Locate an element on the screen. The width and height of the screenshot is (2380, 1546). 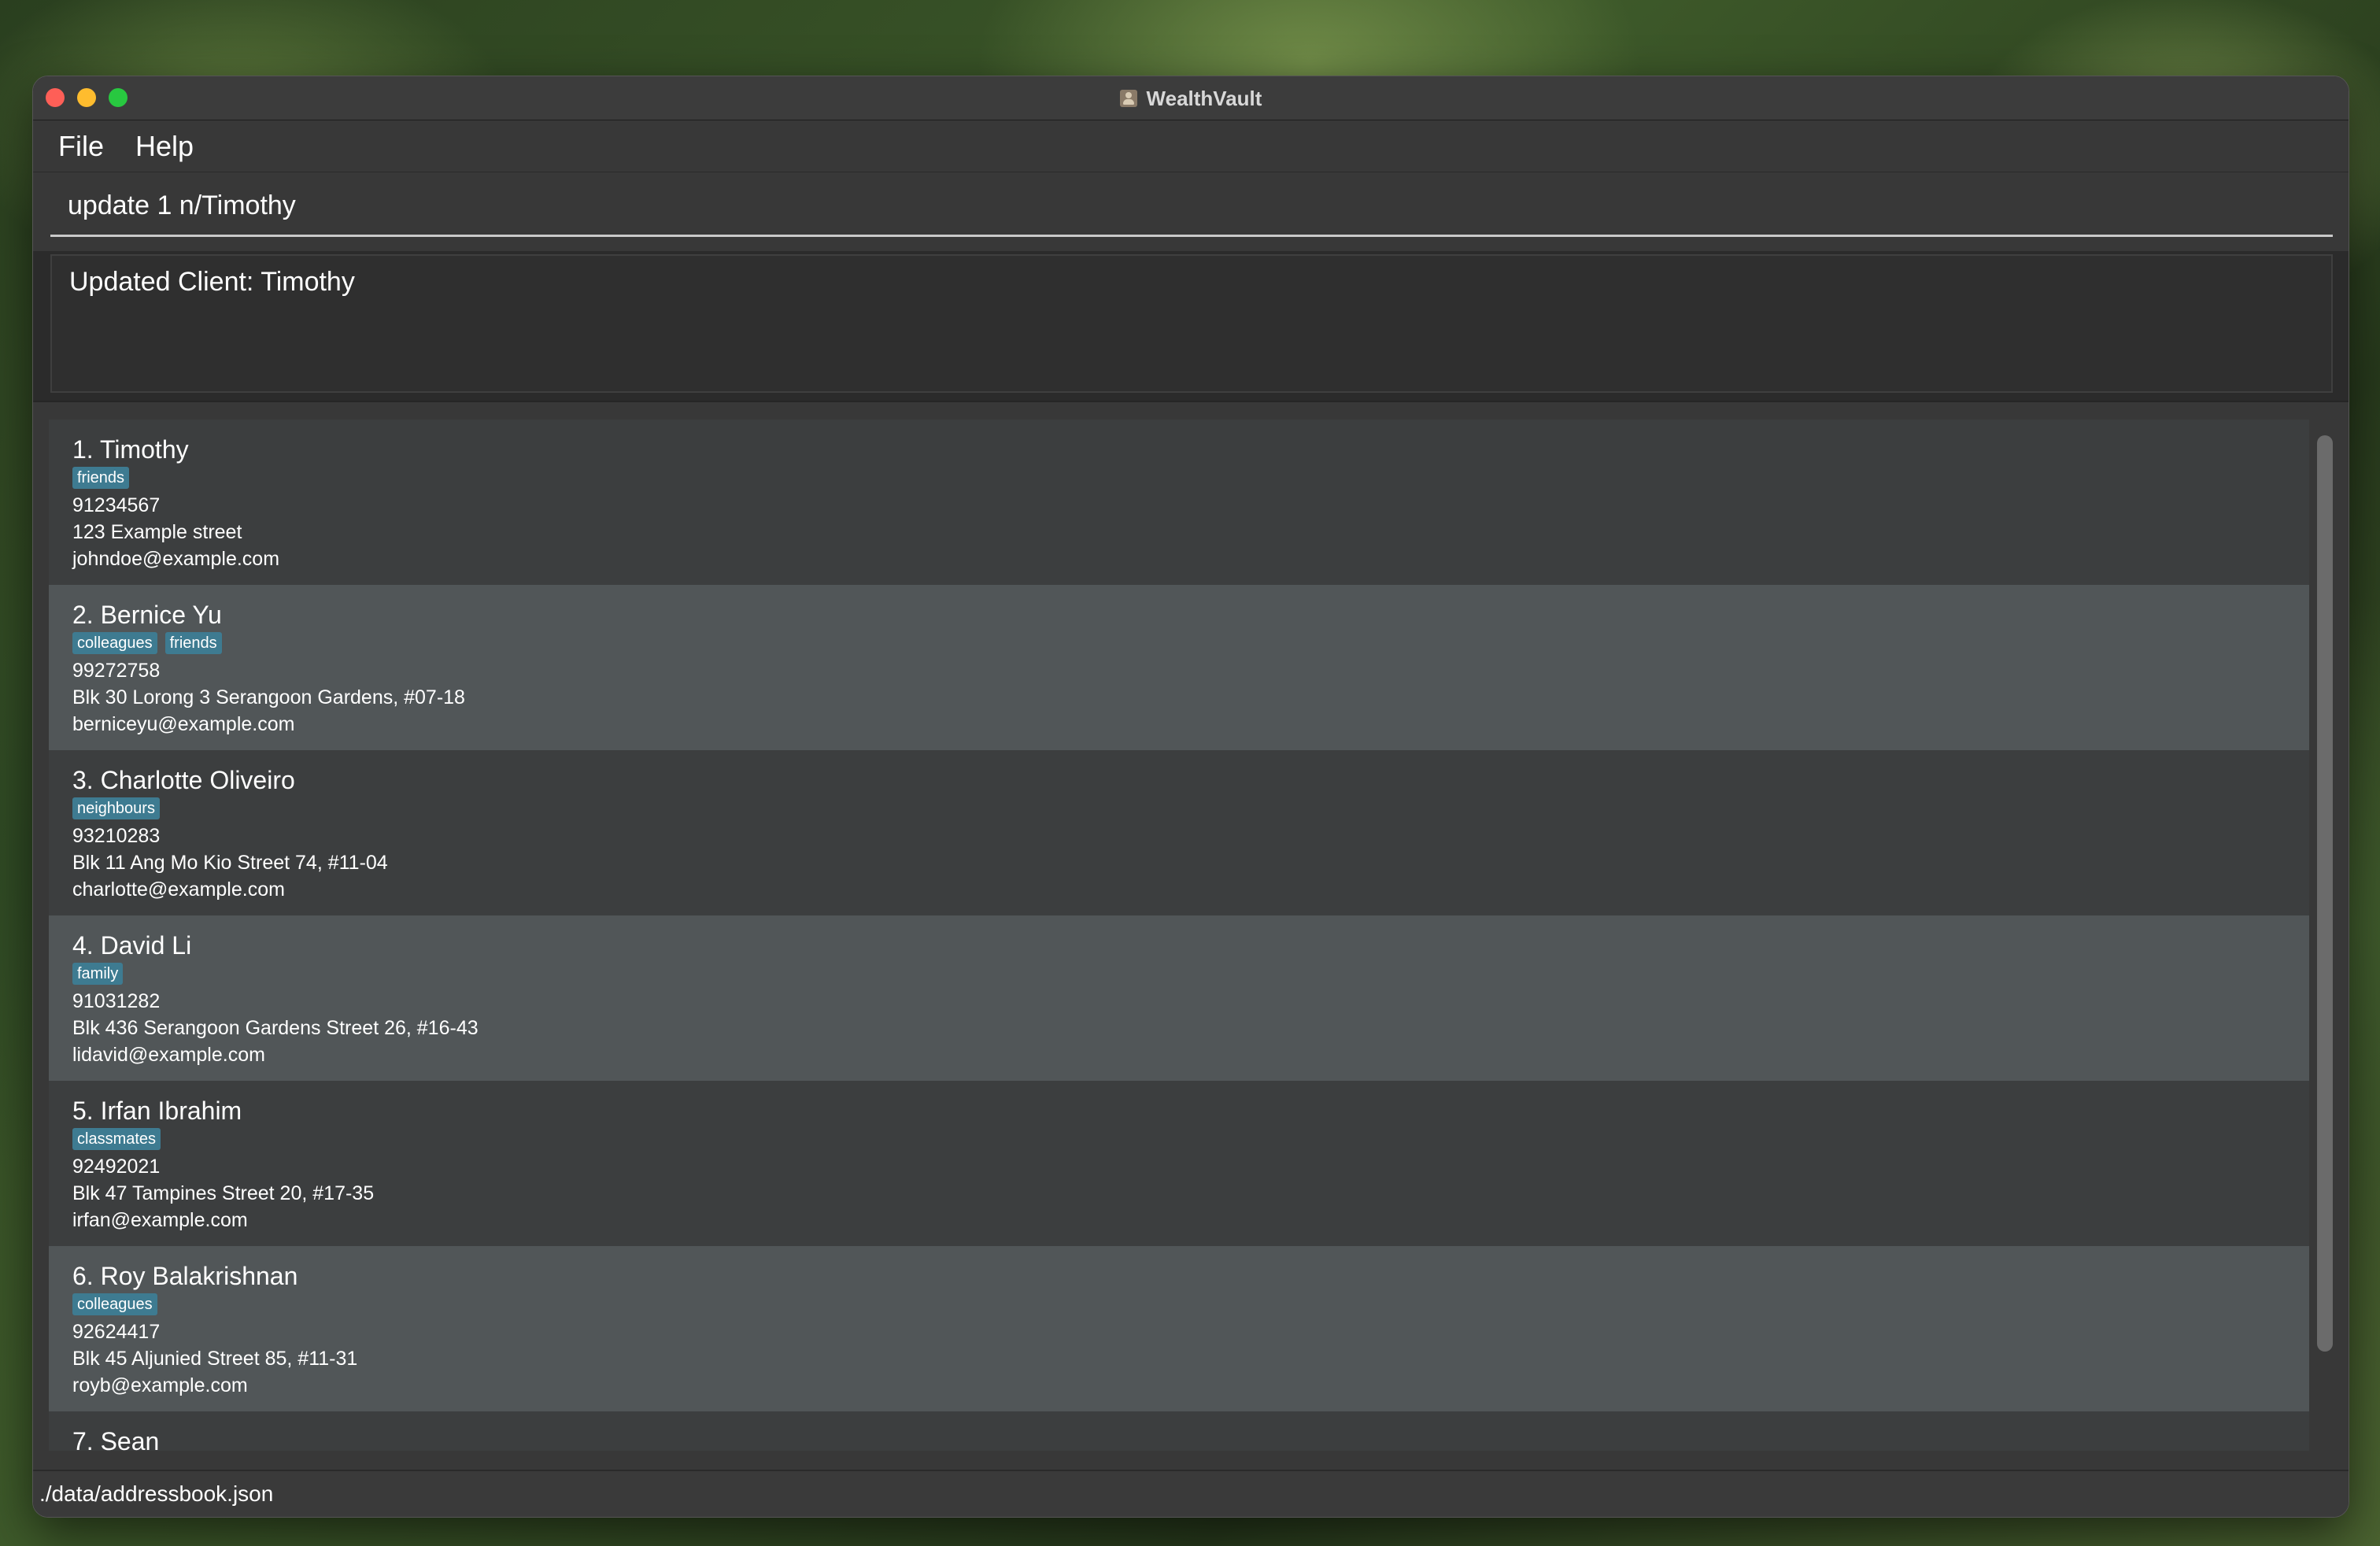
client-email: royb@example.com is located at coordinates (160, 1385).